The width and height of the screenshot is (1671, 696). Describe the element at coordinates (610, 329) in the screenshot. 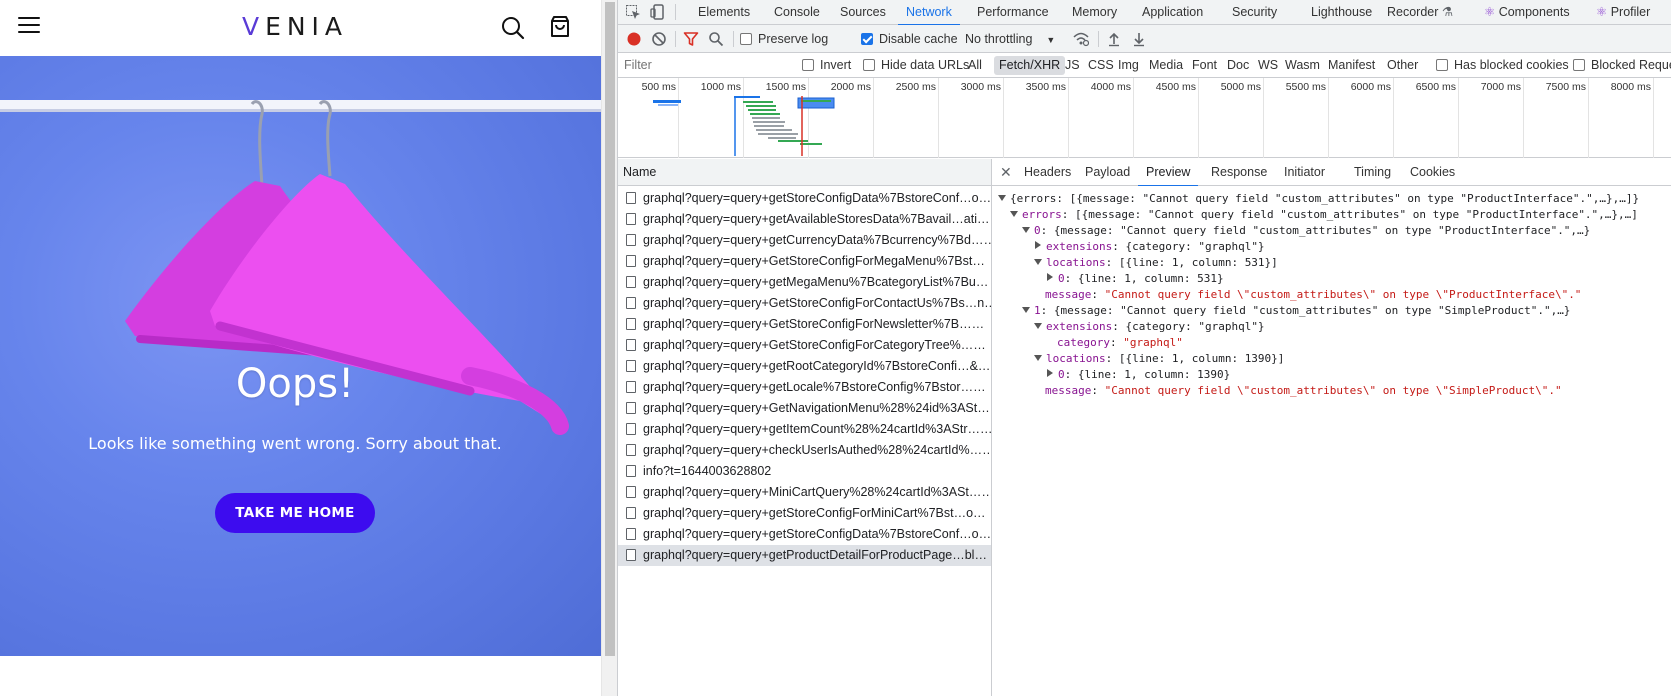

I see `scrollbar-thumb` at that location.